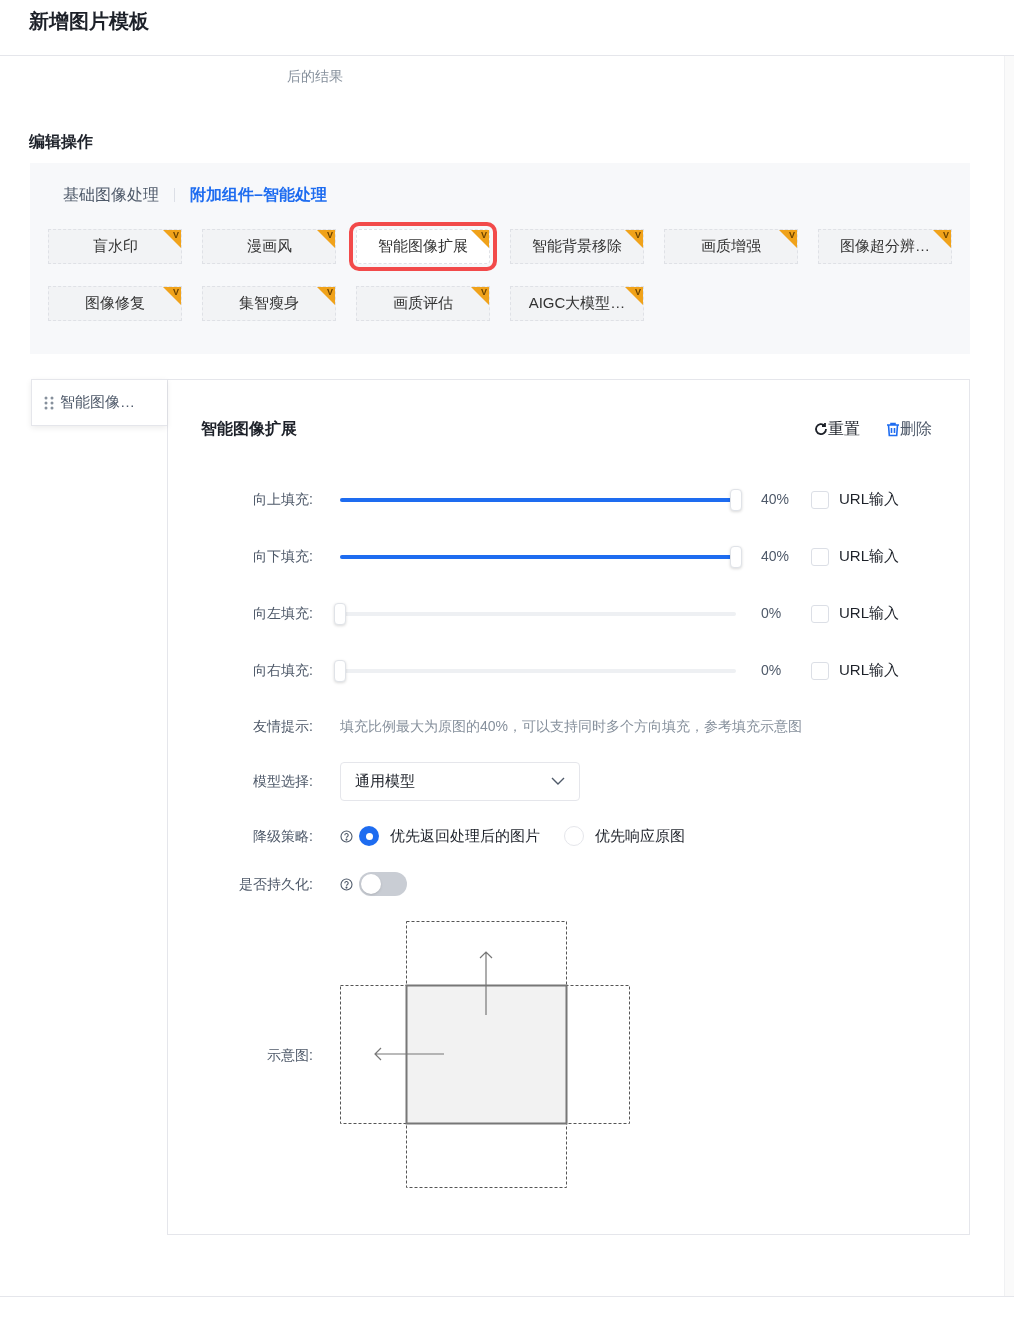 The width and height of the screenshot is (1014, 1332). Describe the element at coordinates (49, 402) in the screenshot. I see `drag-handle-icon` at that location.